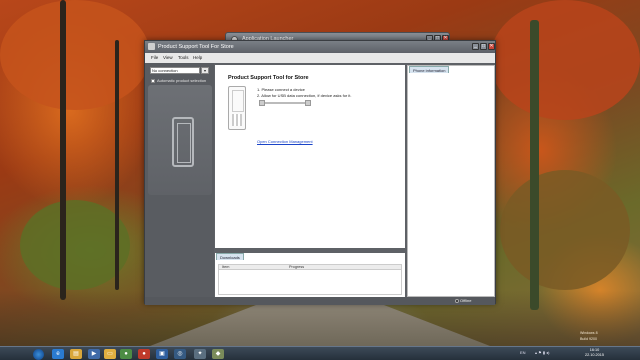  I want to click on phone-information-panel: Phone information, so click(451, 181).